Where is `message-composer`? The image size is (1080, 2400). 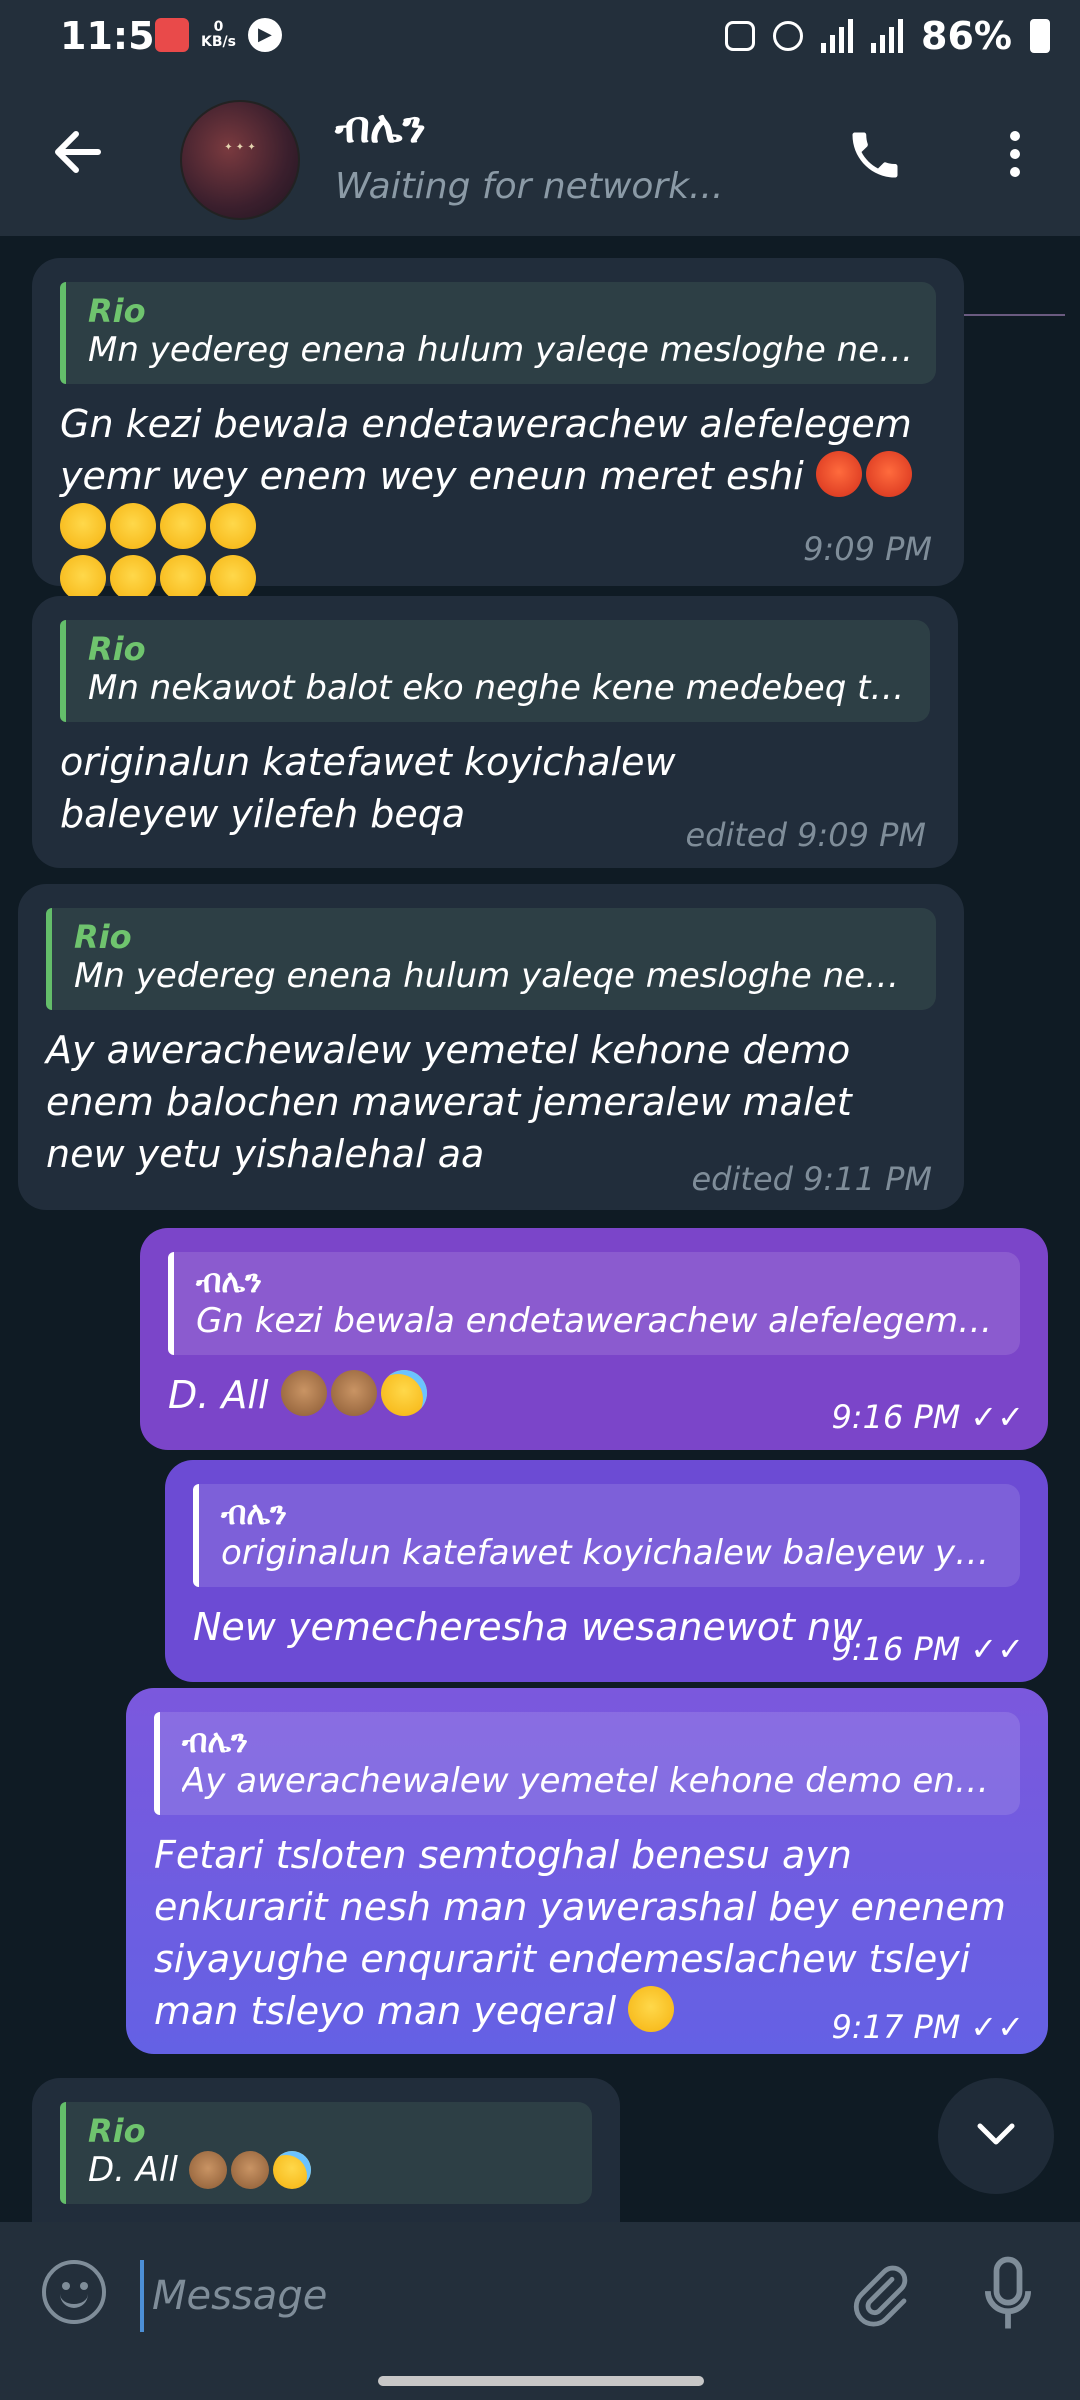 message-composer is located at coordinates (540, 2311).